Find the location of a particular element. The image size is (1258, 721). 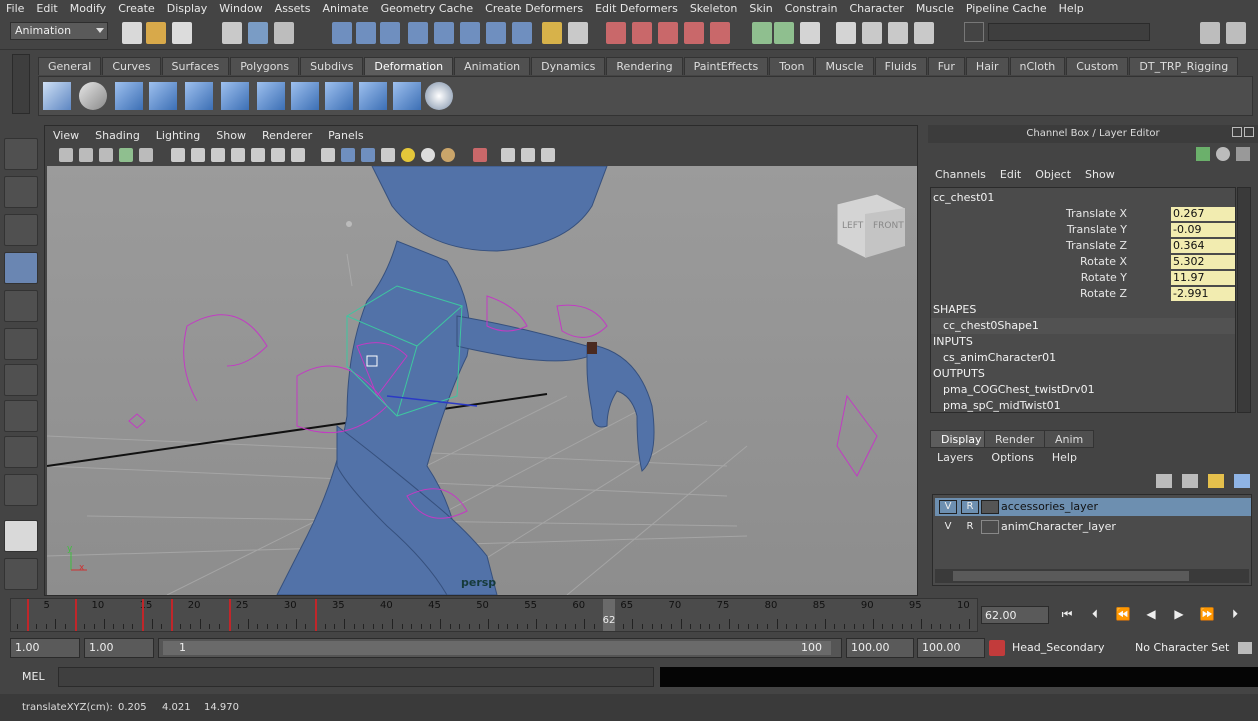

select-by-surface-icon is located at coordinates (418, 33).